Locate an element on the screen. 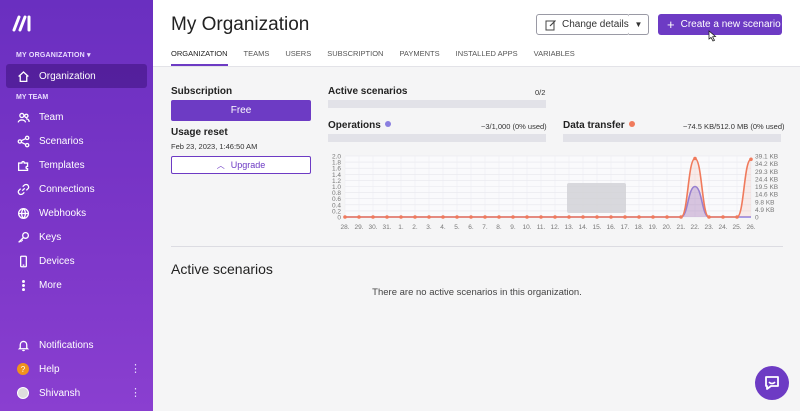 The width and height of the screenshot is (800, 411). tab-payments: PAYMENTS is located at coordinates (419, 53).